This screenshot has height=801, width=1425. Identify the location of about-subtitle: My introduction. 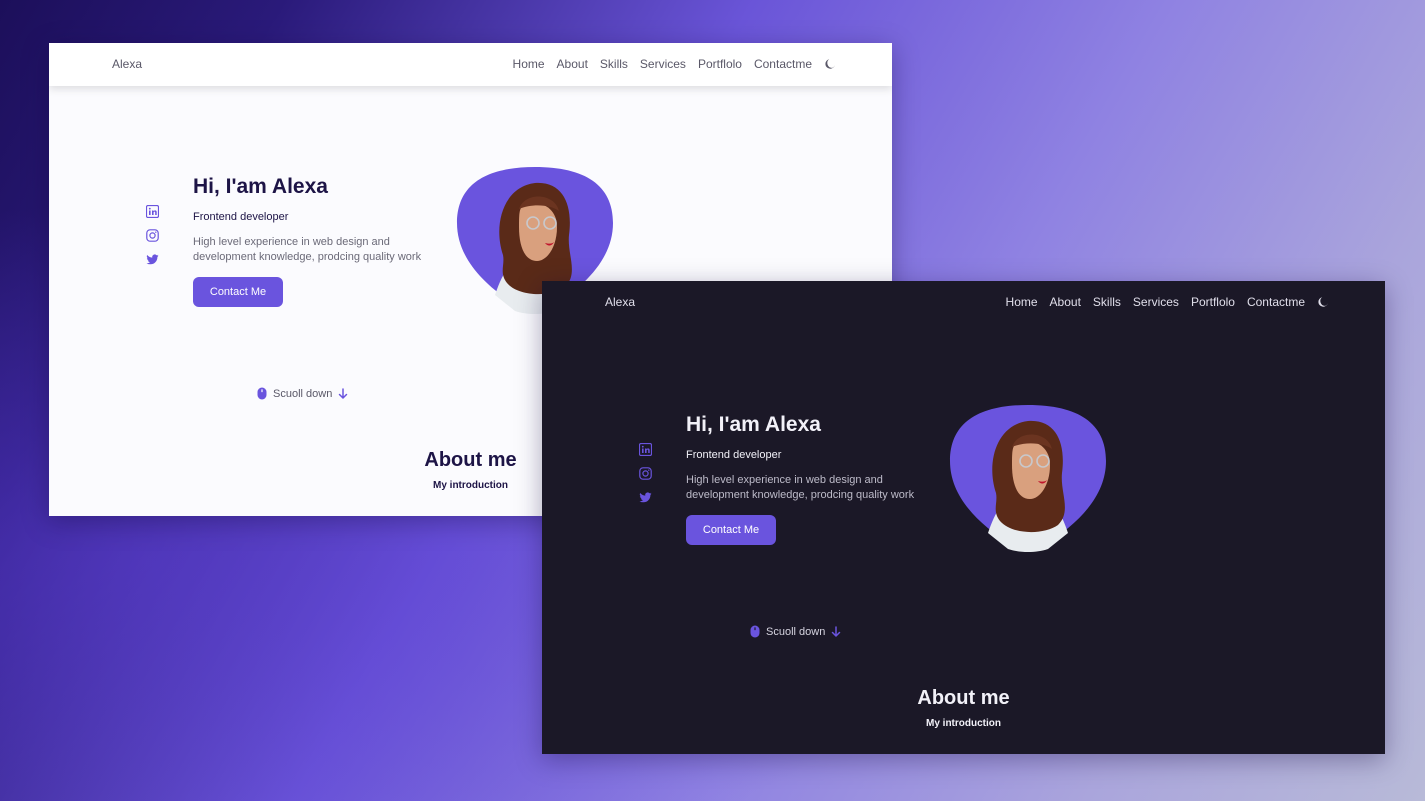
(963, 723).